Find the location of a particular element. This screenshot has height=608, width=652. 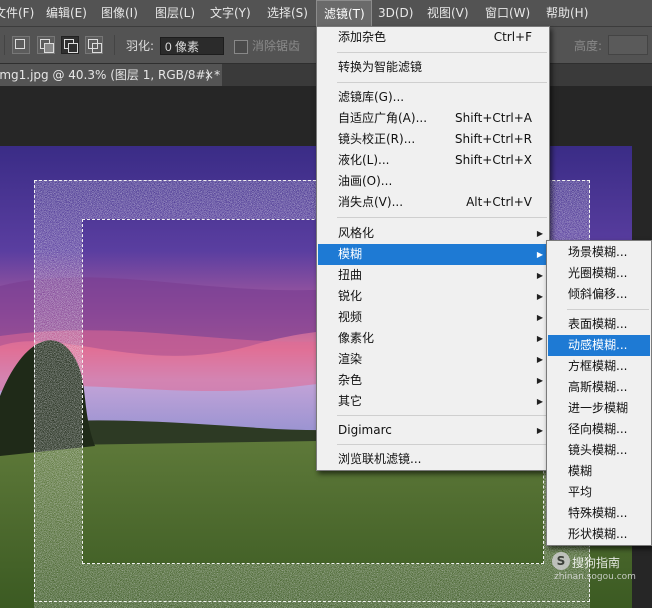

menu-image: 图像(I) is located at coordinates (119, 13).